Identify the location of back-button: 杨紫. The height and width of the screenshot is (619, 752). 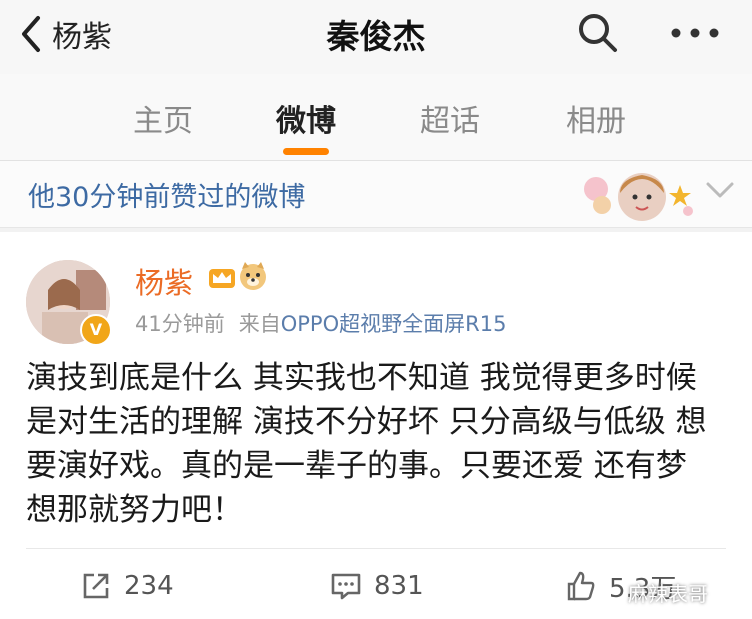
(65, 34).